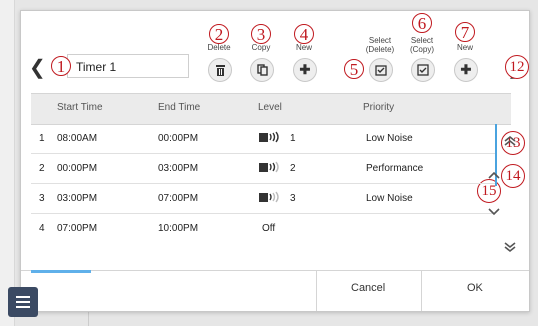 This screenshot has width=538, height=326. Describe the element at coordinates (494, 212) in the screenshot. I see `chevron-down-icon` at that location.